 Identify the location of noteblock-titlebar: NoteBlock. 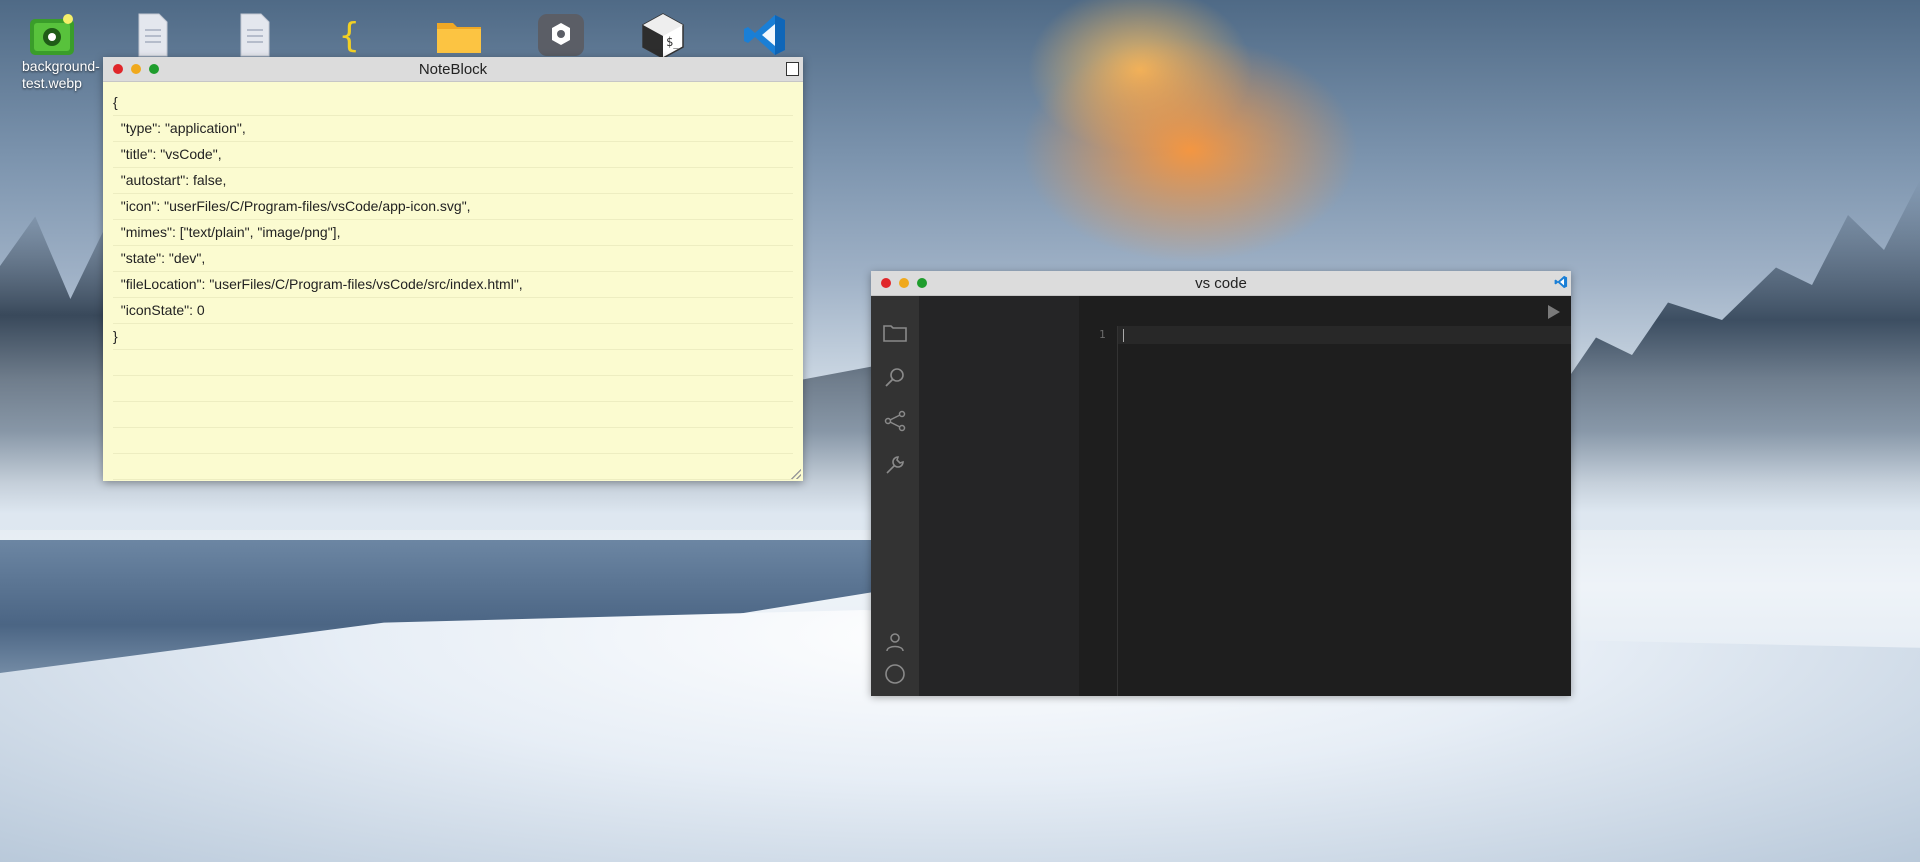
(453, 69).